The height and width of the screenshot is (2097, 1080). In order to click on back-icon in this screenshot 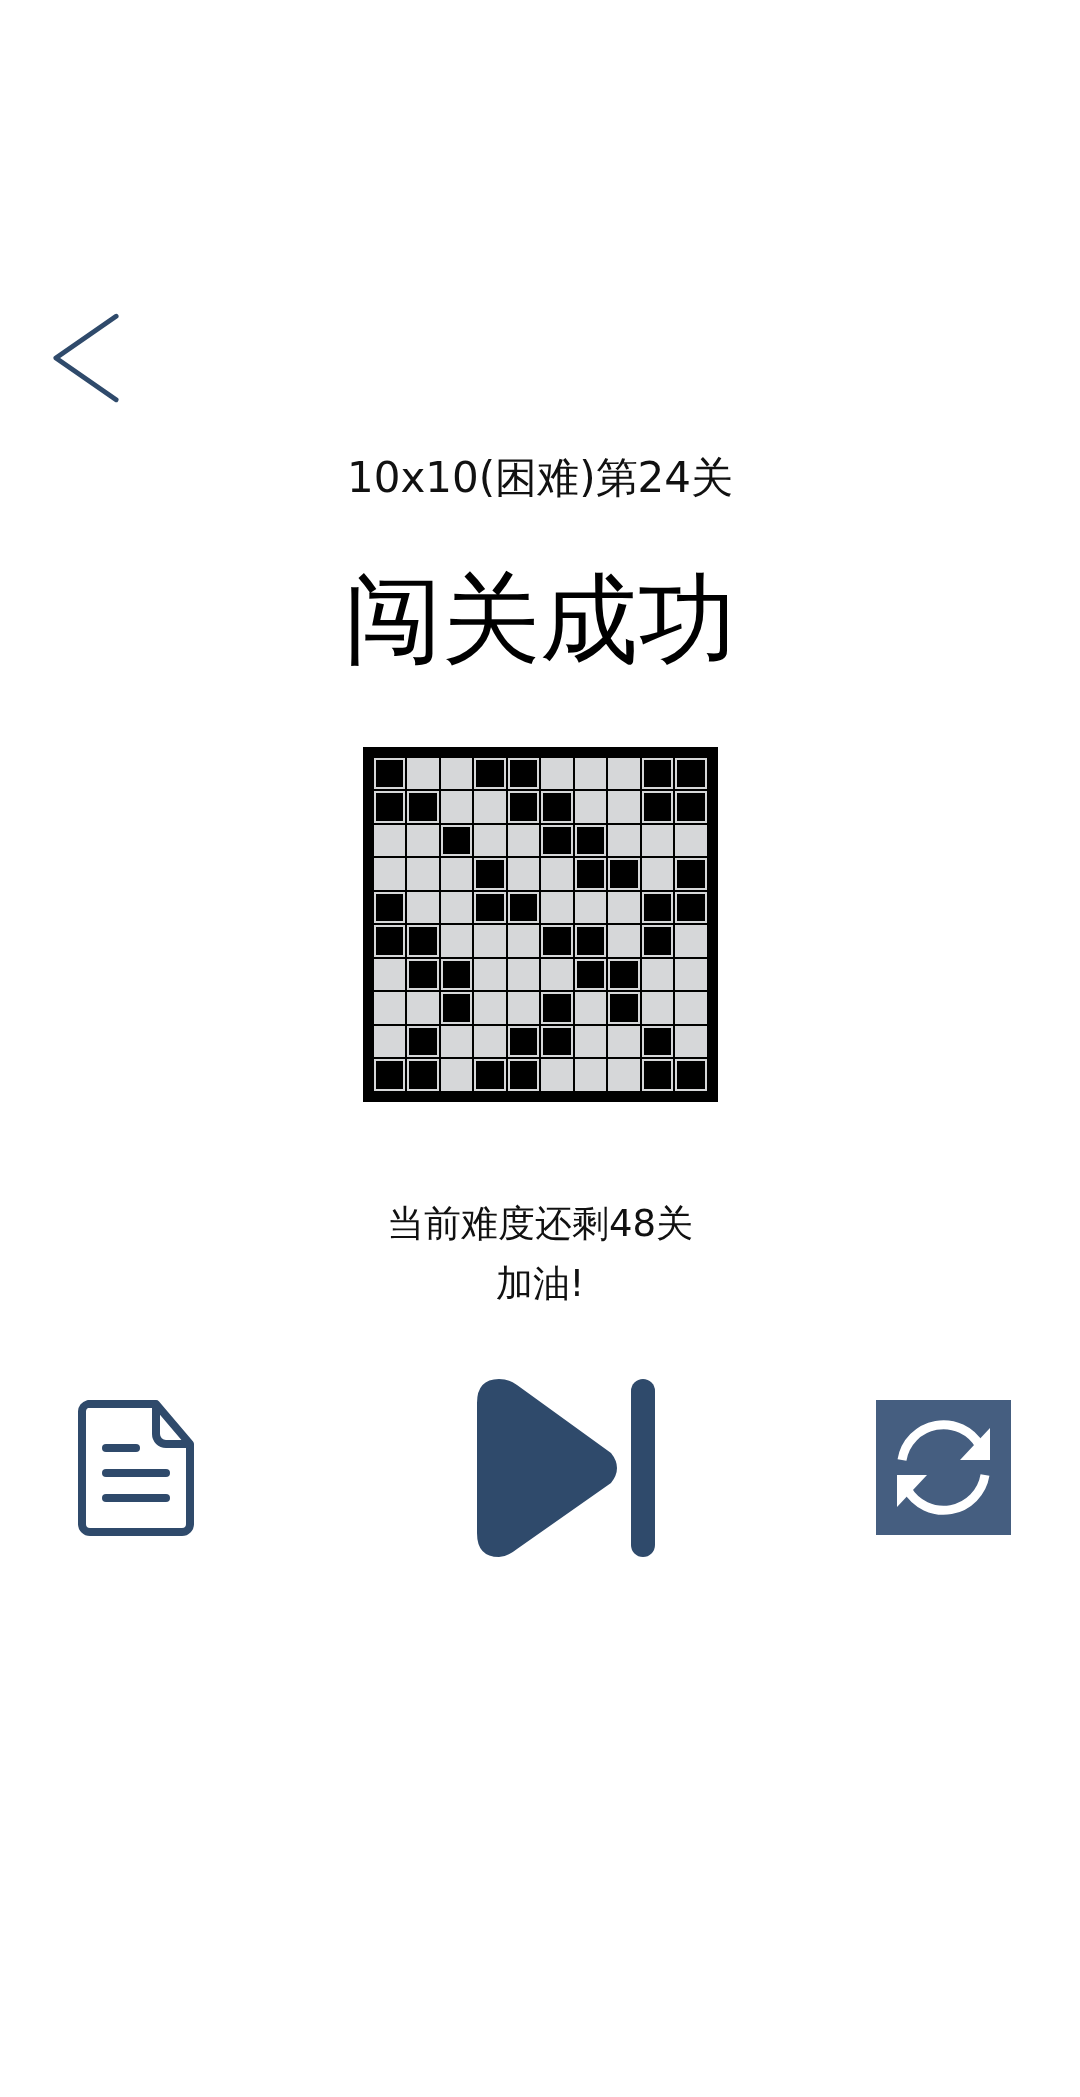, I will do `click(86, 358)`.